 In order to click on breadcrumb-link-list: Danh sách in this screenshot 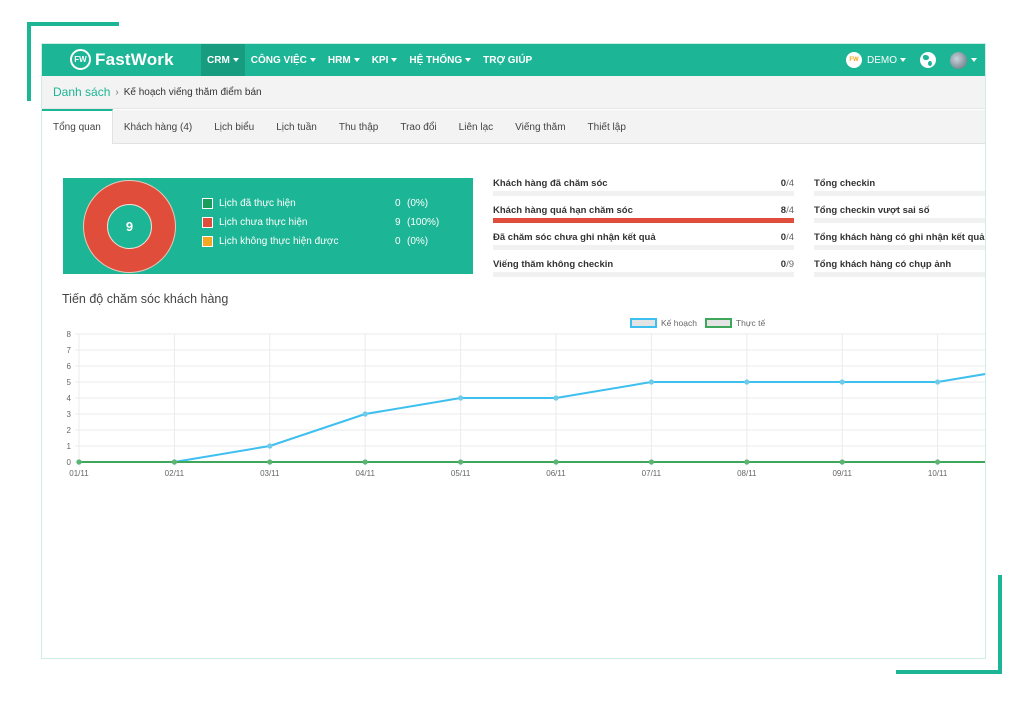, I will do `click(81, 92)`.